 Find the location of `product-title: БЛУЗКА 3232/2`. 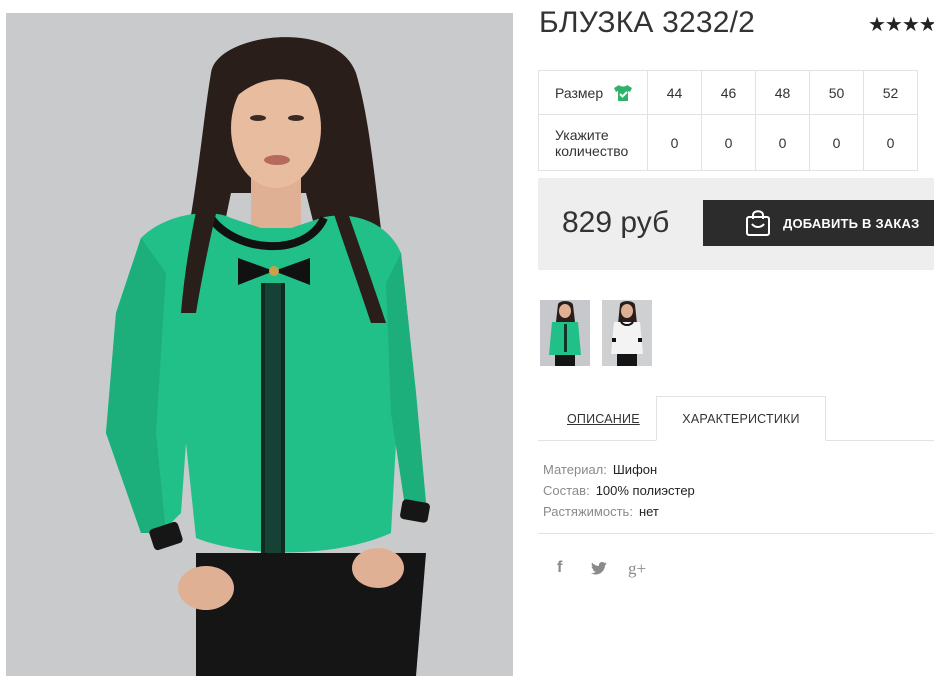

product-title: БЛУЗКА 3232/2 is located at coordinates (647, 22).